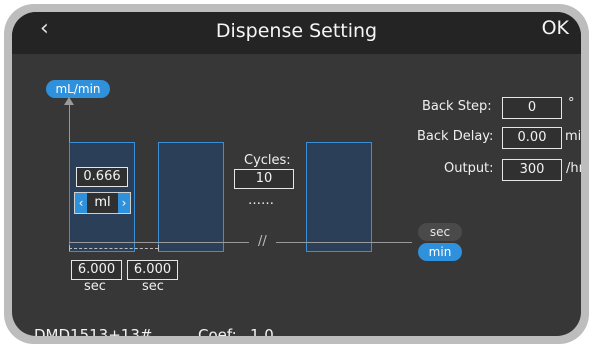 The width and height of the screenshot is (593, 348). Describe the element at coordinates (532, 108) in the screenshot. I see `back-step-input: 0` at that location.